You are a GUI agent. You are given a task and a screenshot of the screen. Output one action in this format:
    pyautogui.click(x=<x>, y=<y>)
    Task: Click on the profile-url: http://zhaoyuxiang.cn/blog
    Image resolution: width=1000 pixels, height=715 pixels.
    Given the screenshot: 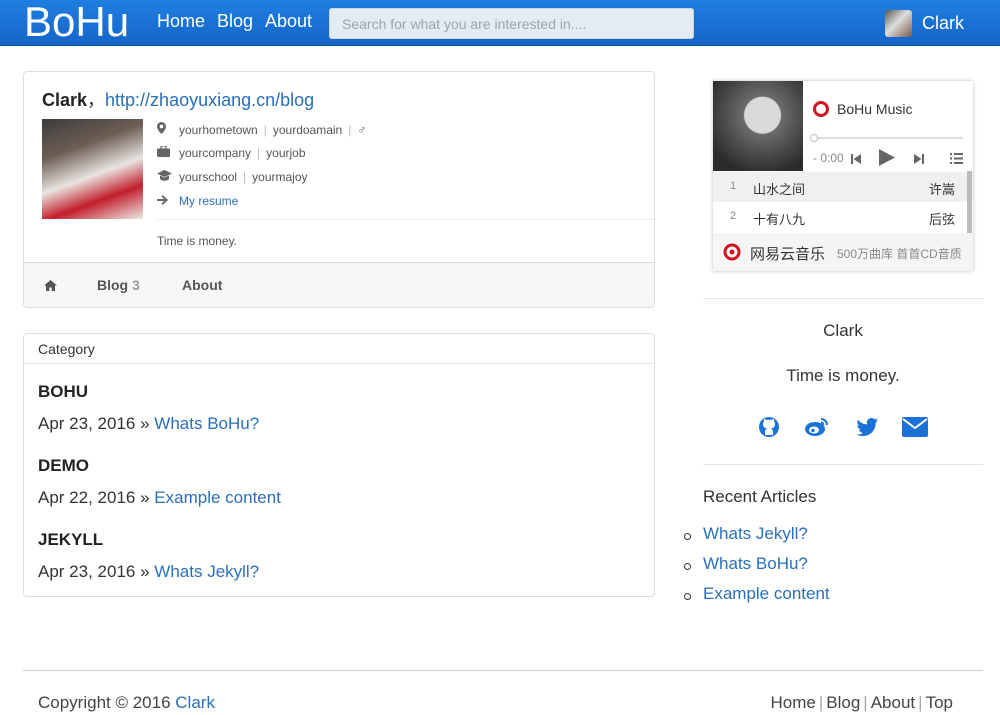 What is the action you would take?
    pyautogui.click(x=209, y=100)
    